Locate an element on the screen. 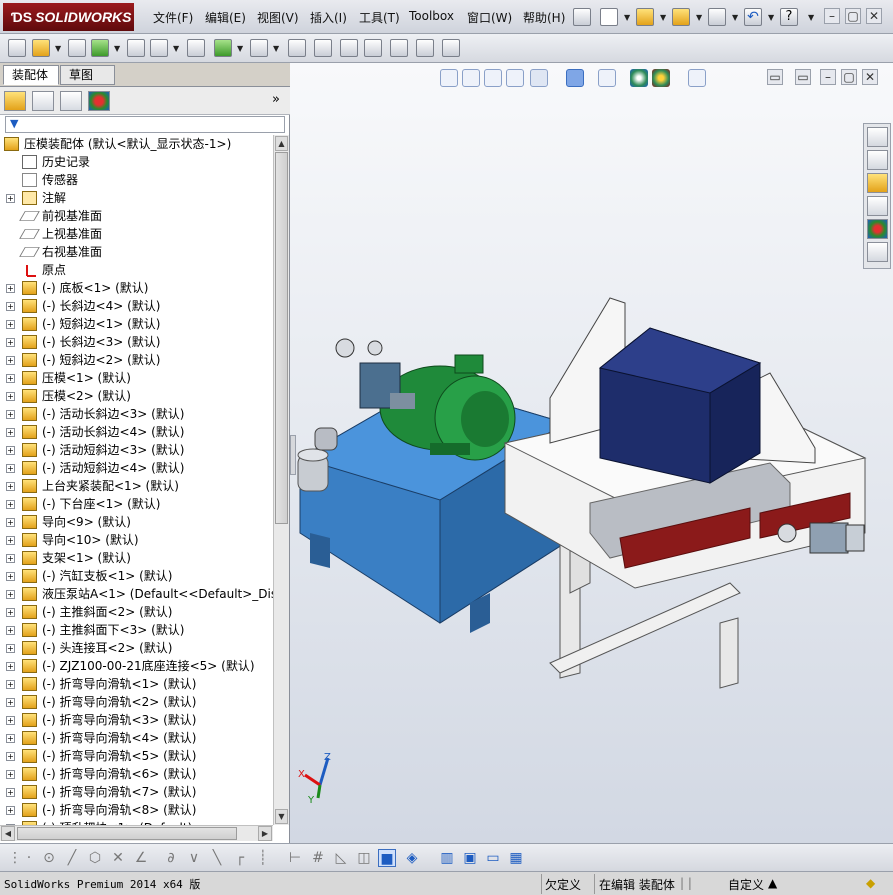  scroll-left-icon: ◀ is located at coordinates (8, 833).